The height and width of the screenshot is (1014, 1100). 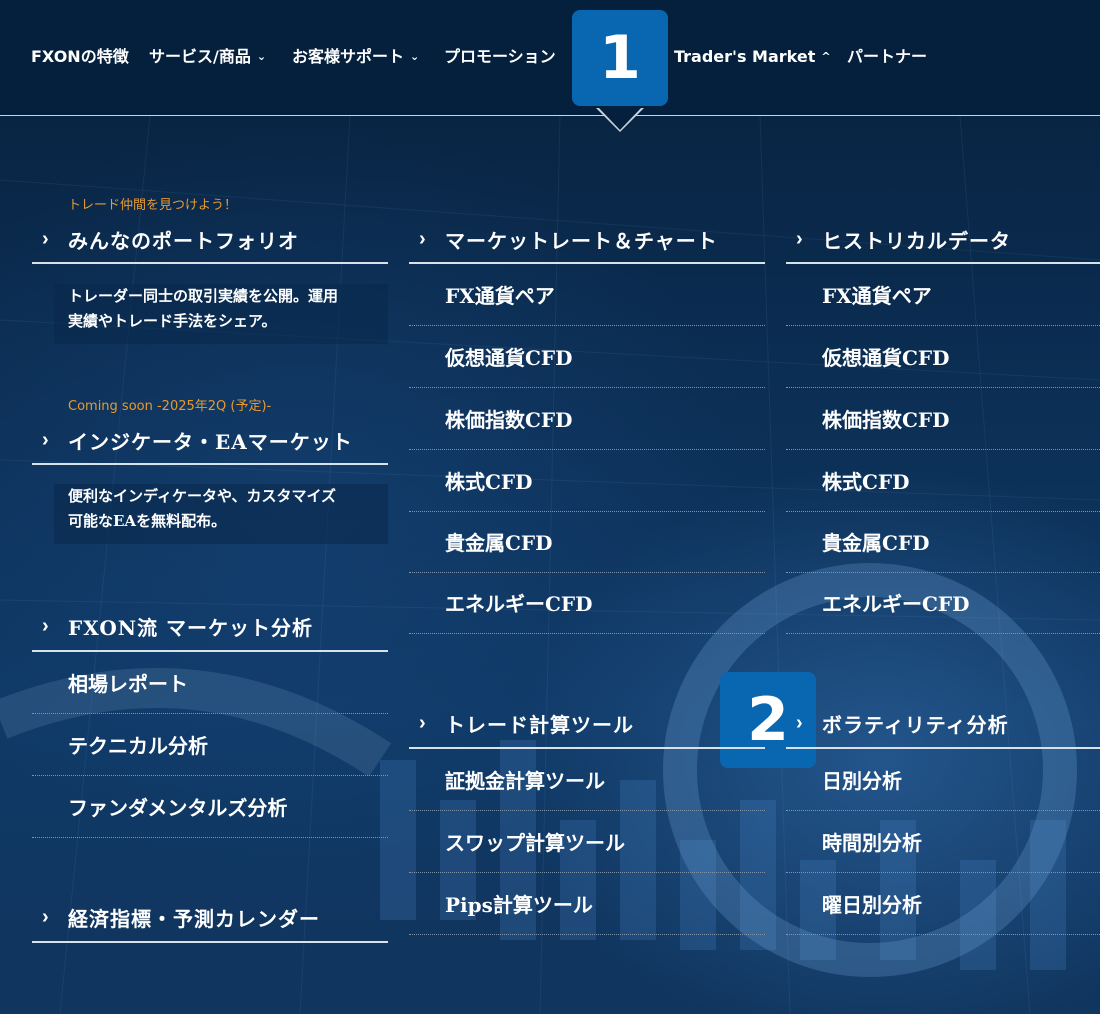 What do you see at coordinates (620, 58) in the screenshot?
I see `step-badge-1: 1` at bounding box center [620, 58].